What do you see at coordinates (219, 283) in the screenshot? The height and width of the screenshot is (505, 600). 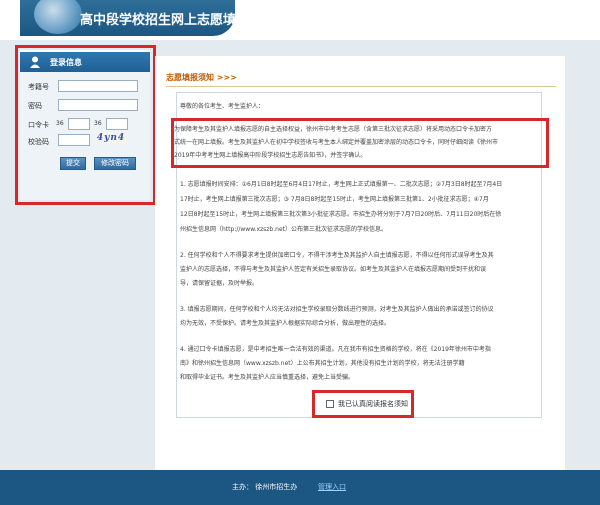 I see `notice-line: 导，请保留证据，及时举报。` at bounding box center [219, 283].